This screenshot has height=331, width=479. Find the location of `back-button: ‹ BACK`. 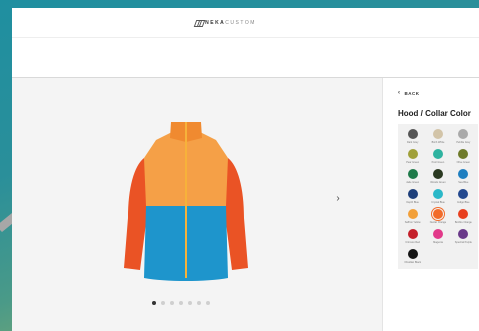

back-button: ‹ BACK is located at coordinates (438, 93).